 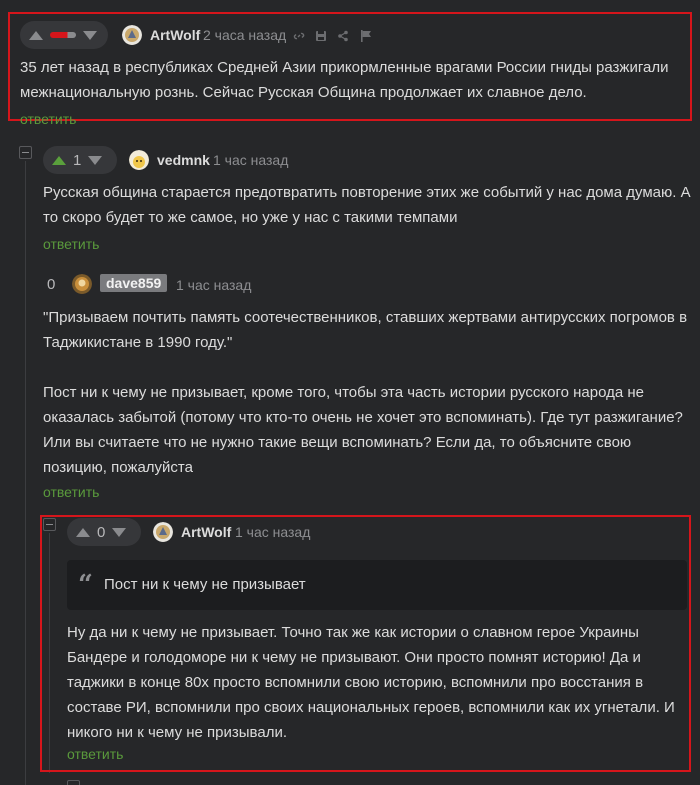 What do you see at coordinates (299, 35) in the screenshot?
I see `link-icon` at bounding box center [299, 35].